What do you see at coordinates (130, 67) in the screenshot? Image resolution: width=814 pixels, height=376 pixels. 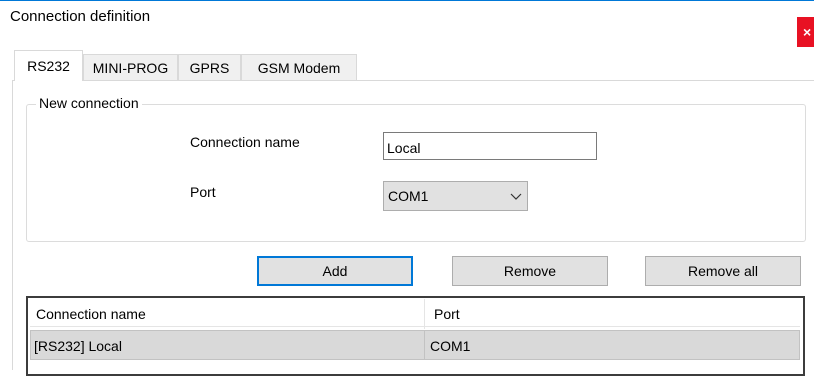 I see `tab-mini-prog: MINI-PROG` at bounding box center [130, 67].